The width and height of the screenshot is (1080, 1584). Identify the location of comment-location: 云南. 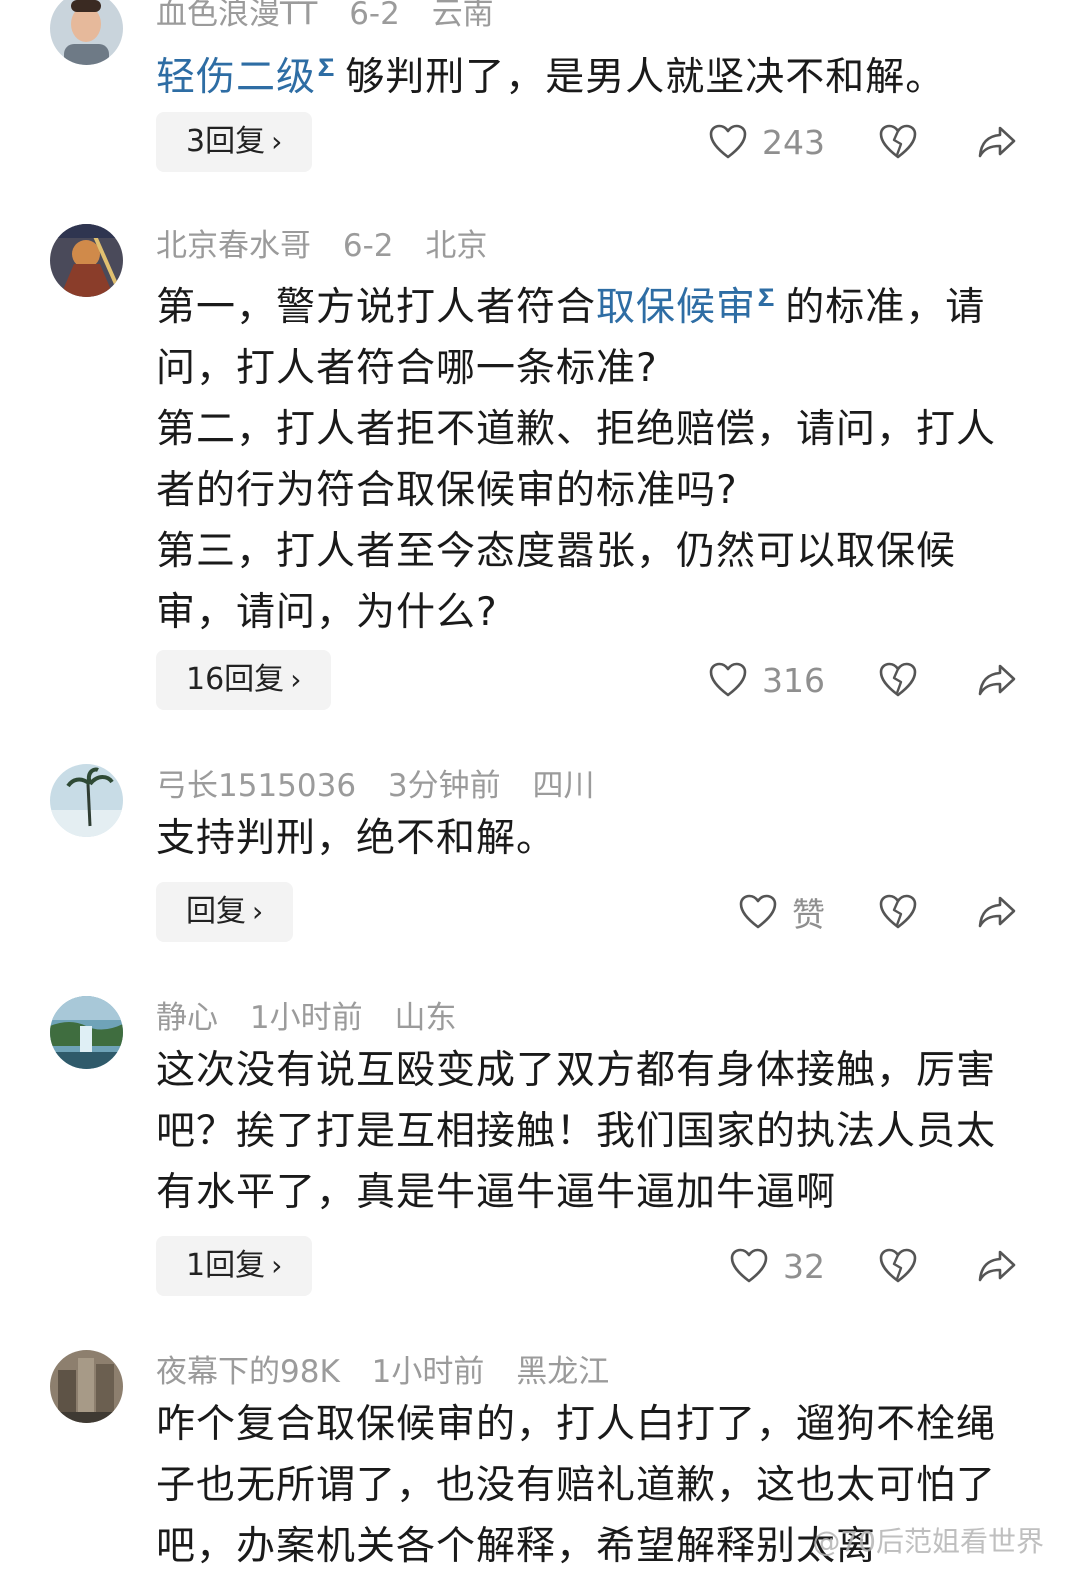
(462, 16).